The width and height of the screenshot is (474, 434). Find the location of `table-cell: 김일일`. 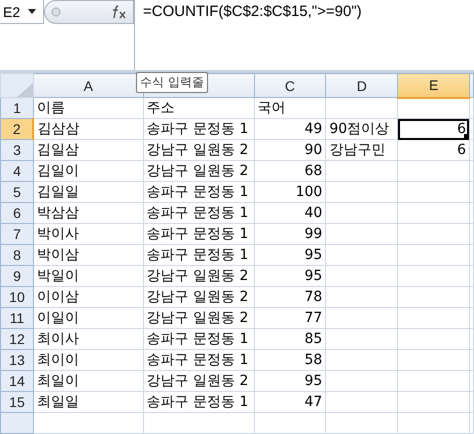

table-cell: 김일일 is located at coordinates (88, 192).